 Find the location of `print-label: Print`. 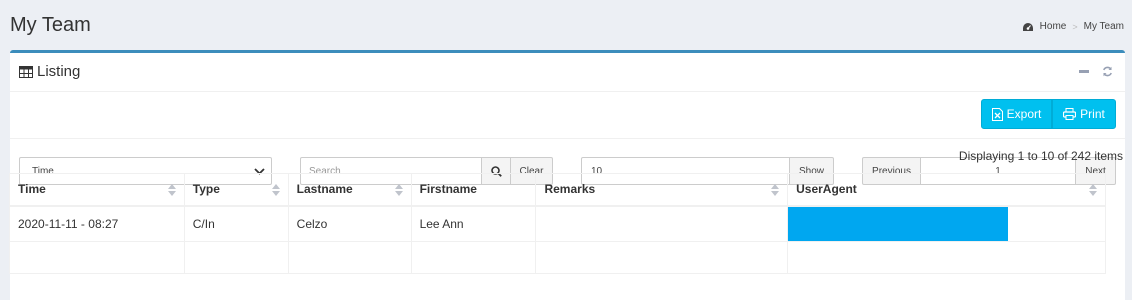

print-label: Print is located at coordinates (1092, 114).